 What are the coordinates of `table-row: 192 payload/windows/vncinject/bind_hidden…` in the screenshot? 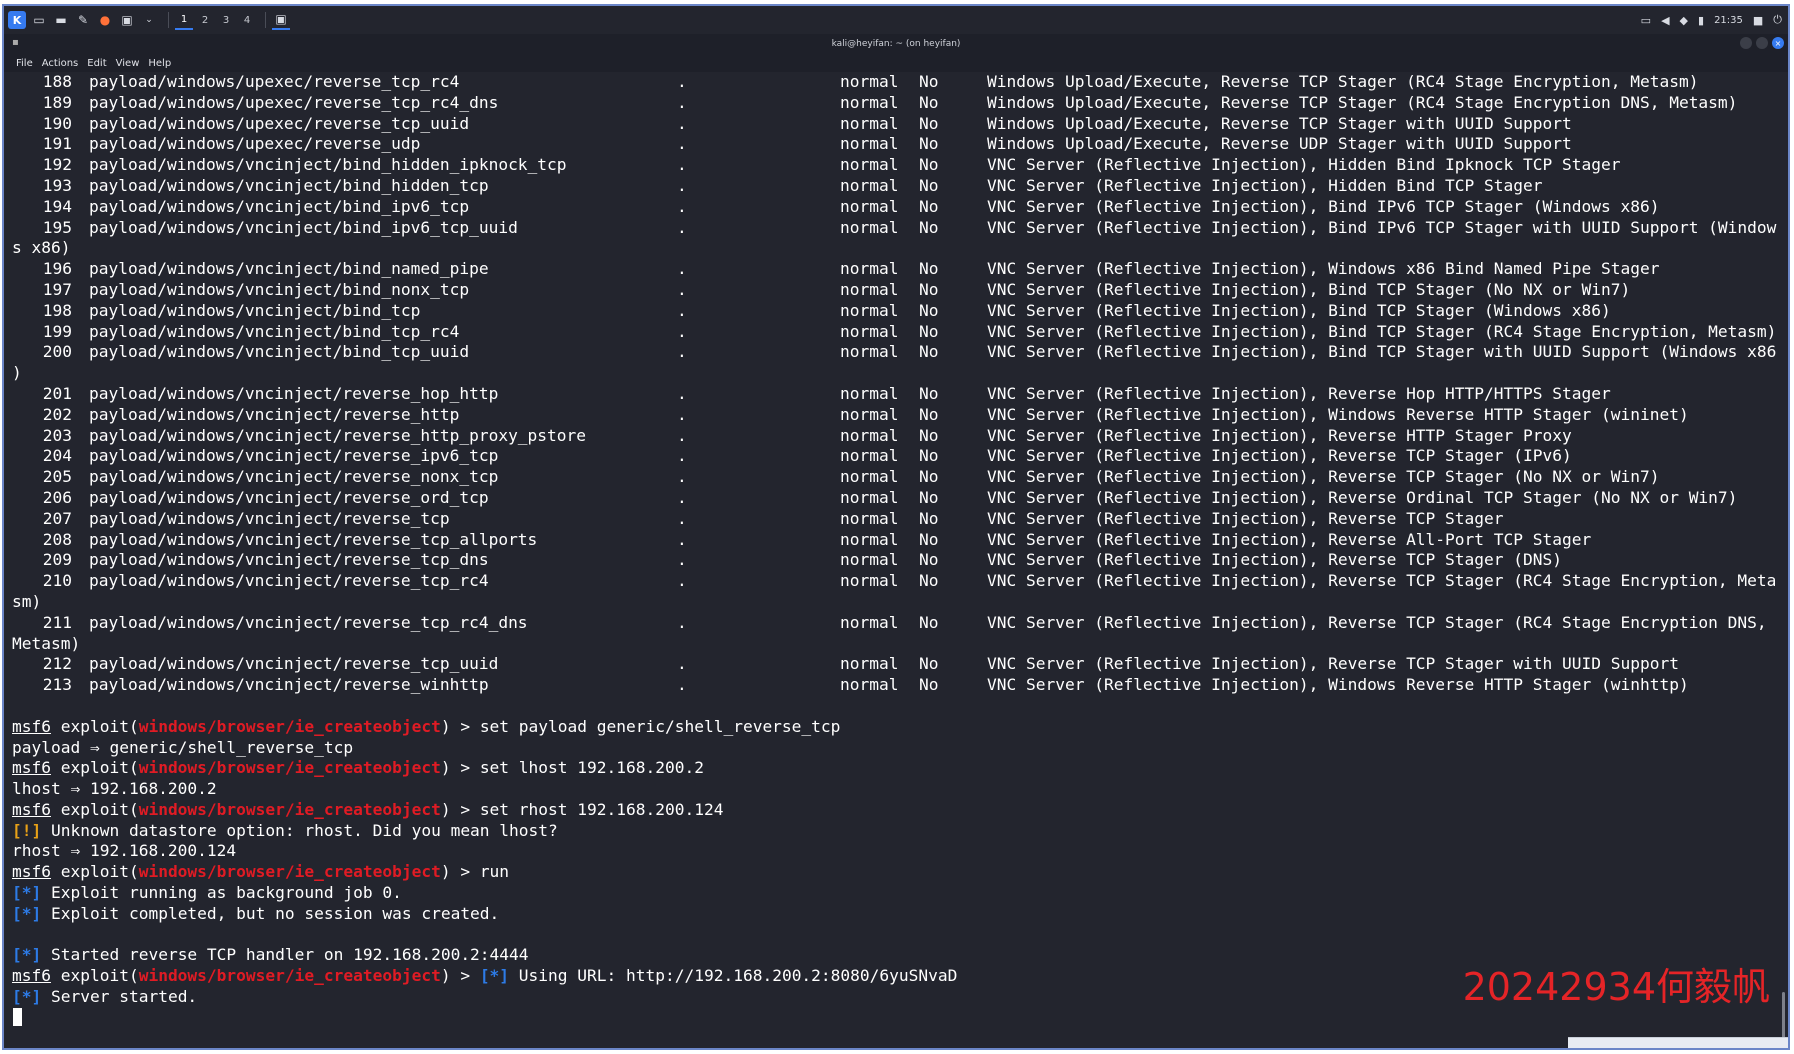 It's located at (896, 165).